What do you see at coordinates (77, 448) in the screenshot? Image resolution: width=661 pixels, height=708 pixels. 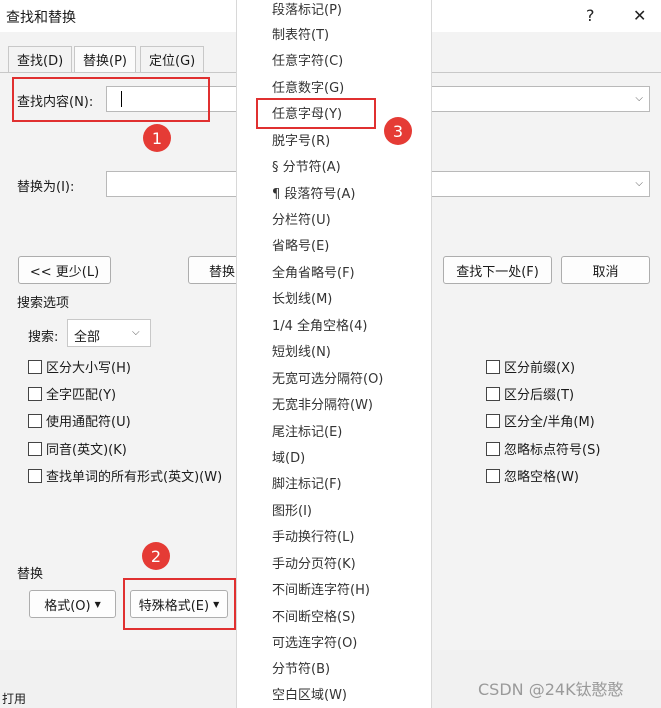 I see `option-sounds-like: 同音(英文)(K)` at bounding box center [77, 448].